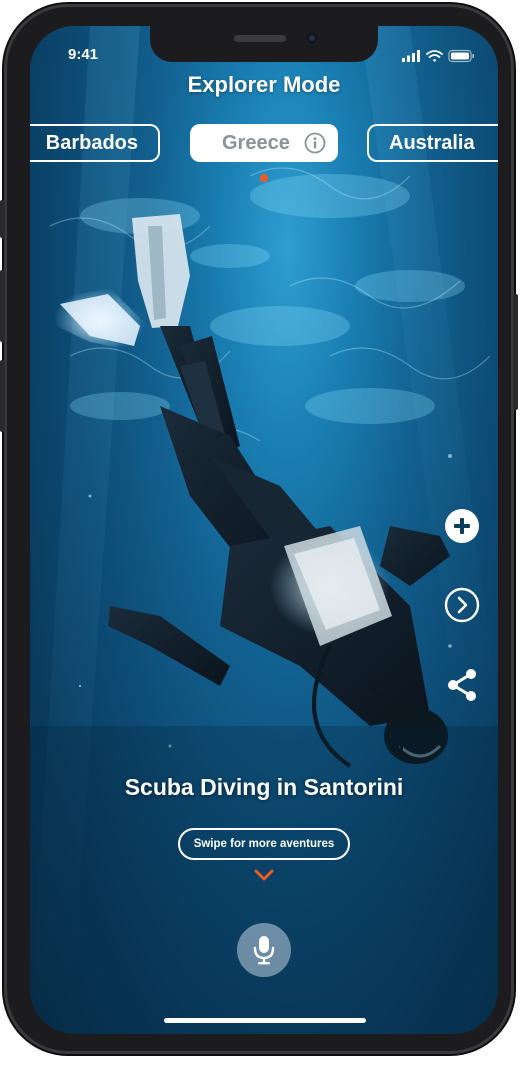 This screenshot has width=520, height=1088. What do you see at coordinates (264, 875) in the screenshot?
I see `chevron-down-icon` at bounding box center [264, 875].